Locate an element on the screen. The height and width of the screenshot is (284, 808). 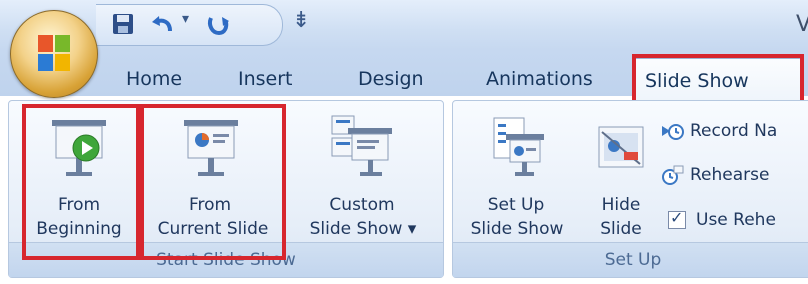
customize-icon: ⇟ is located at coordinates (301, 20).